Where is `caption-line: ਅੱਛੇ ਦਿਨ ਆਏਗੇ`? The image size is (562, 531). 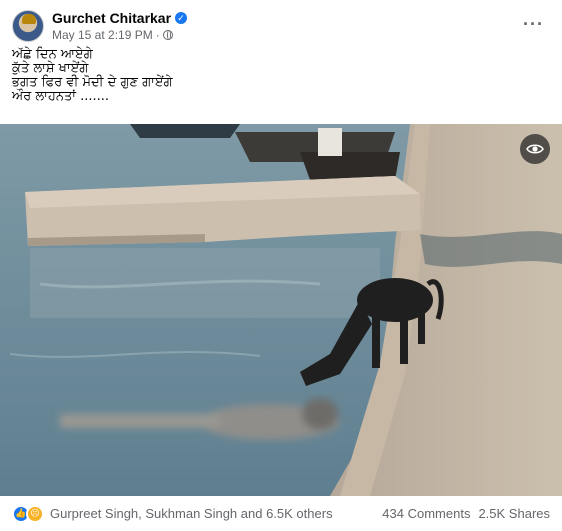
caption-line: ਅੱਛੇ ਦਿਨ ਆਏਗੇ is located at coordinates (52, 54).